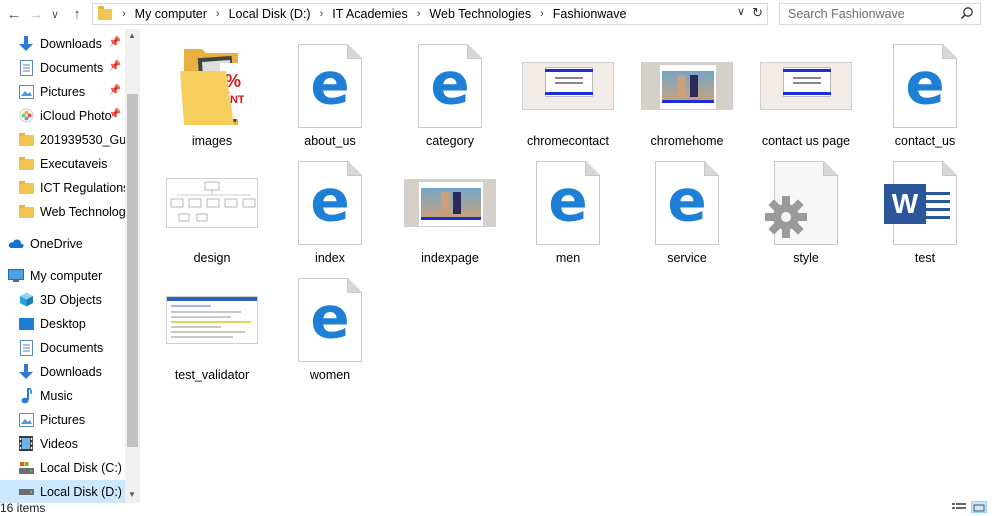 The image size is (995, 516). What do you see at coordinates (212, 215) in the screenshot?
I see `file-item-design: design` at bounding box center [212, 215].